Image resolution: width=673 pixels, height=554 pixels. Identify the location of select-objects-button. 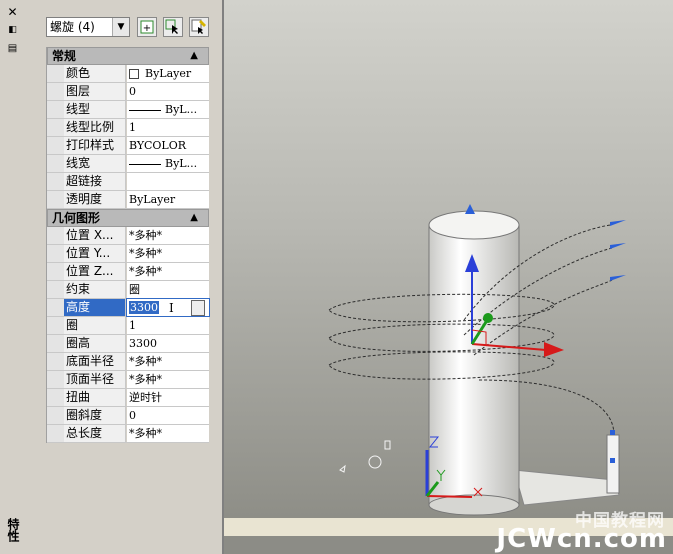
(173, 27).